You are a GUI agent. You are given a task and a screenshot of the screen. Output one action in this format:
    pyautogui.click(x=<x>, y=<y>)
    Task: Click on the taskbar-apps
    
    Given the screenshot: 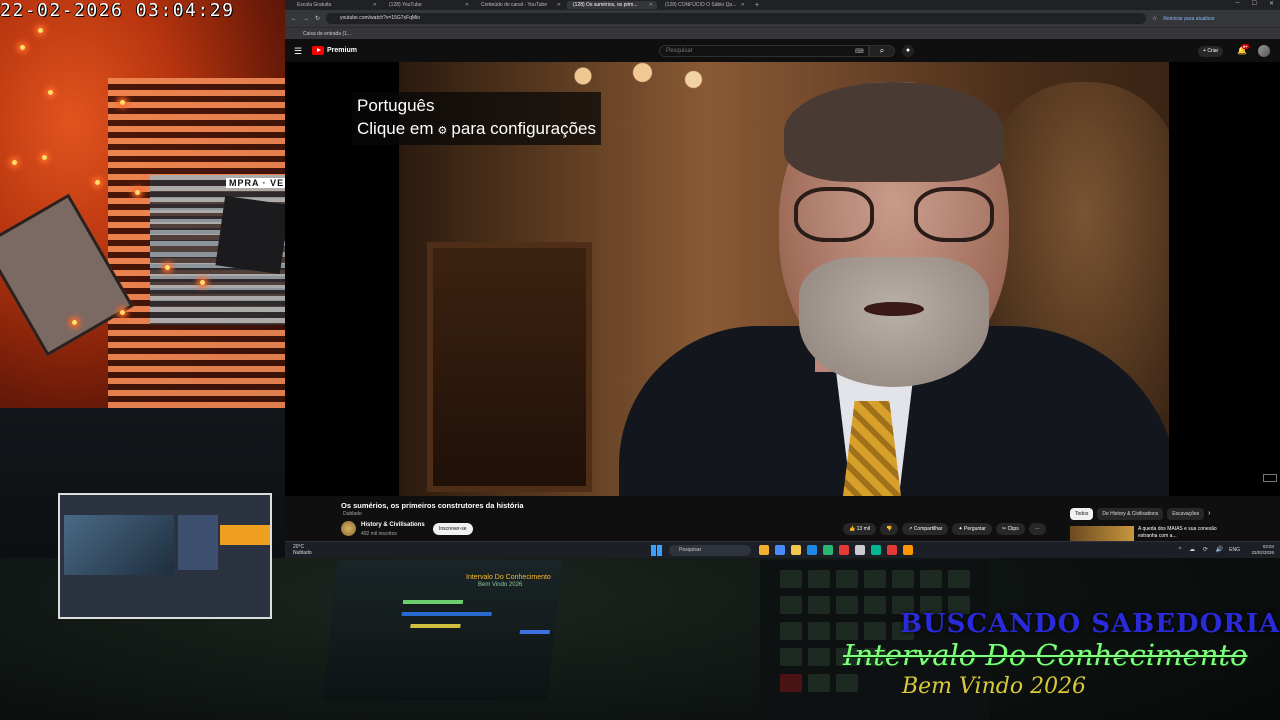 What is the action you would take?
    pyautogui.click(x=836, y=550)
    